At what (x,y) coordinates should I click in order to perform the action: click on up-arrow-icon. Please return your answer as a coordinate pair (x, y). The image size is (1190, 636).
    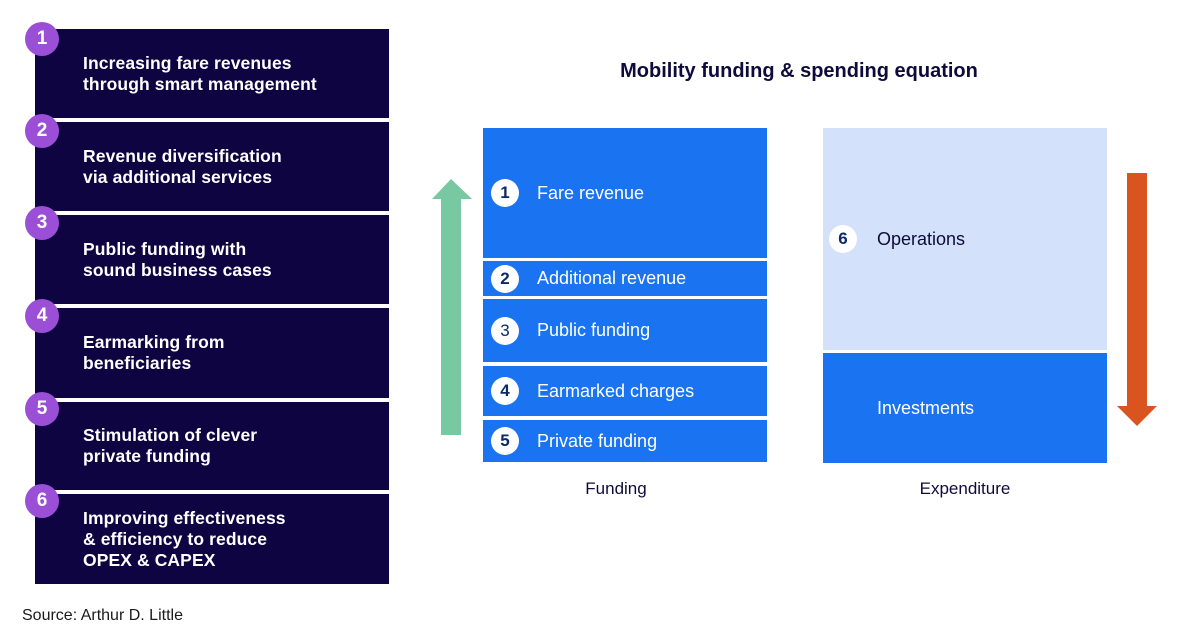
    Looking at the image, I should click on (452, 307).